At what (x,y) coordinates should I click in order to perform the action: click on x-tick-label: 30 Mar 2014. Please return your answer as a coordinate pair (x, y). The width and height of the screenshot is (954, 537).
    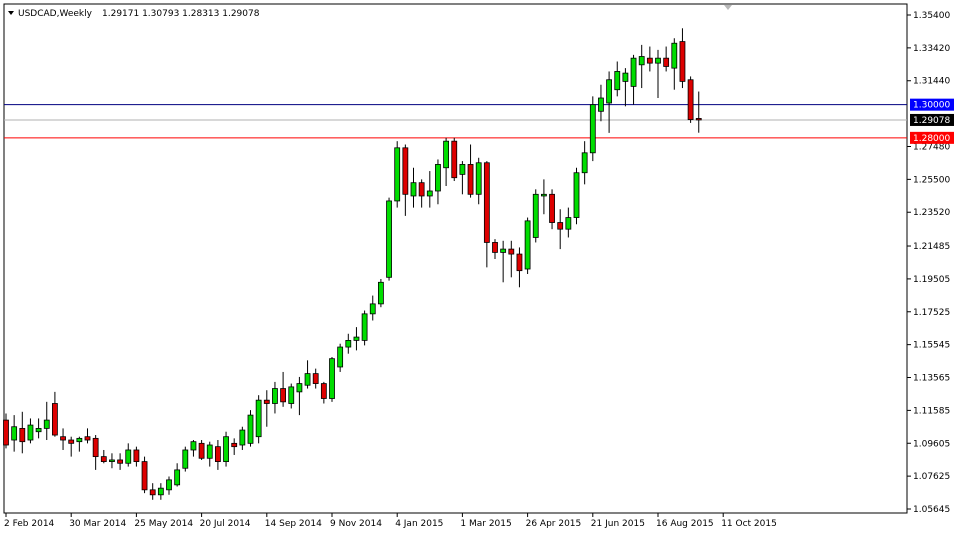
    Looking at the image, I should click on (97, 524).